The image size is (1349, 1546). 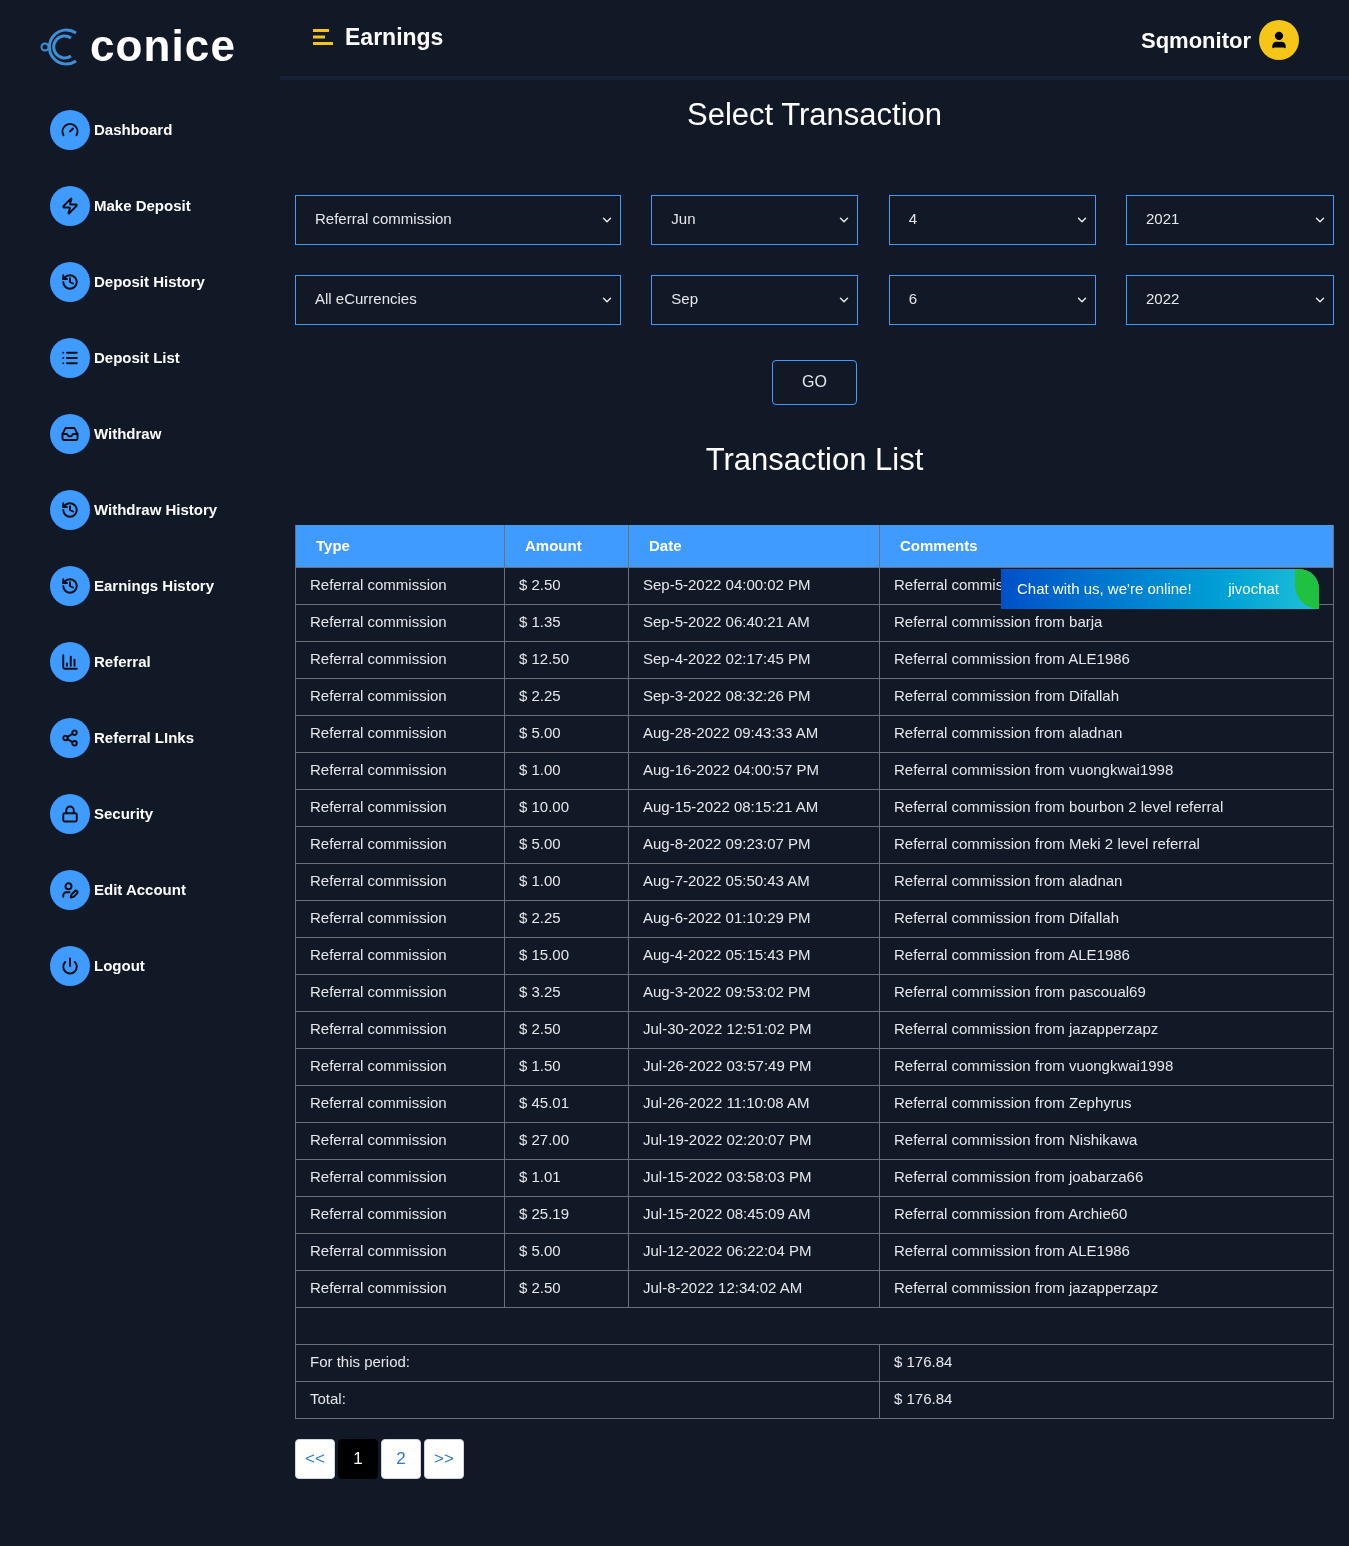 I want to click on table-cell: Referral commission from Nishikawa, so click(x=1106, y=1140).